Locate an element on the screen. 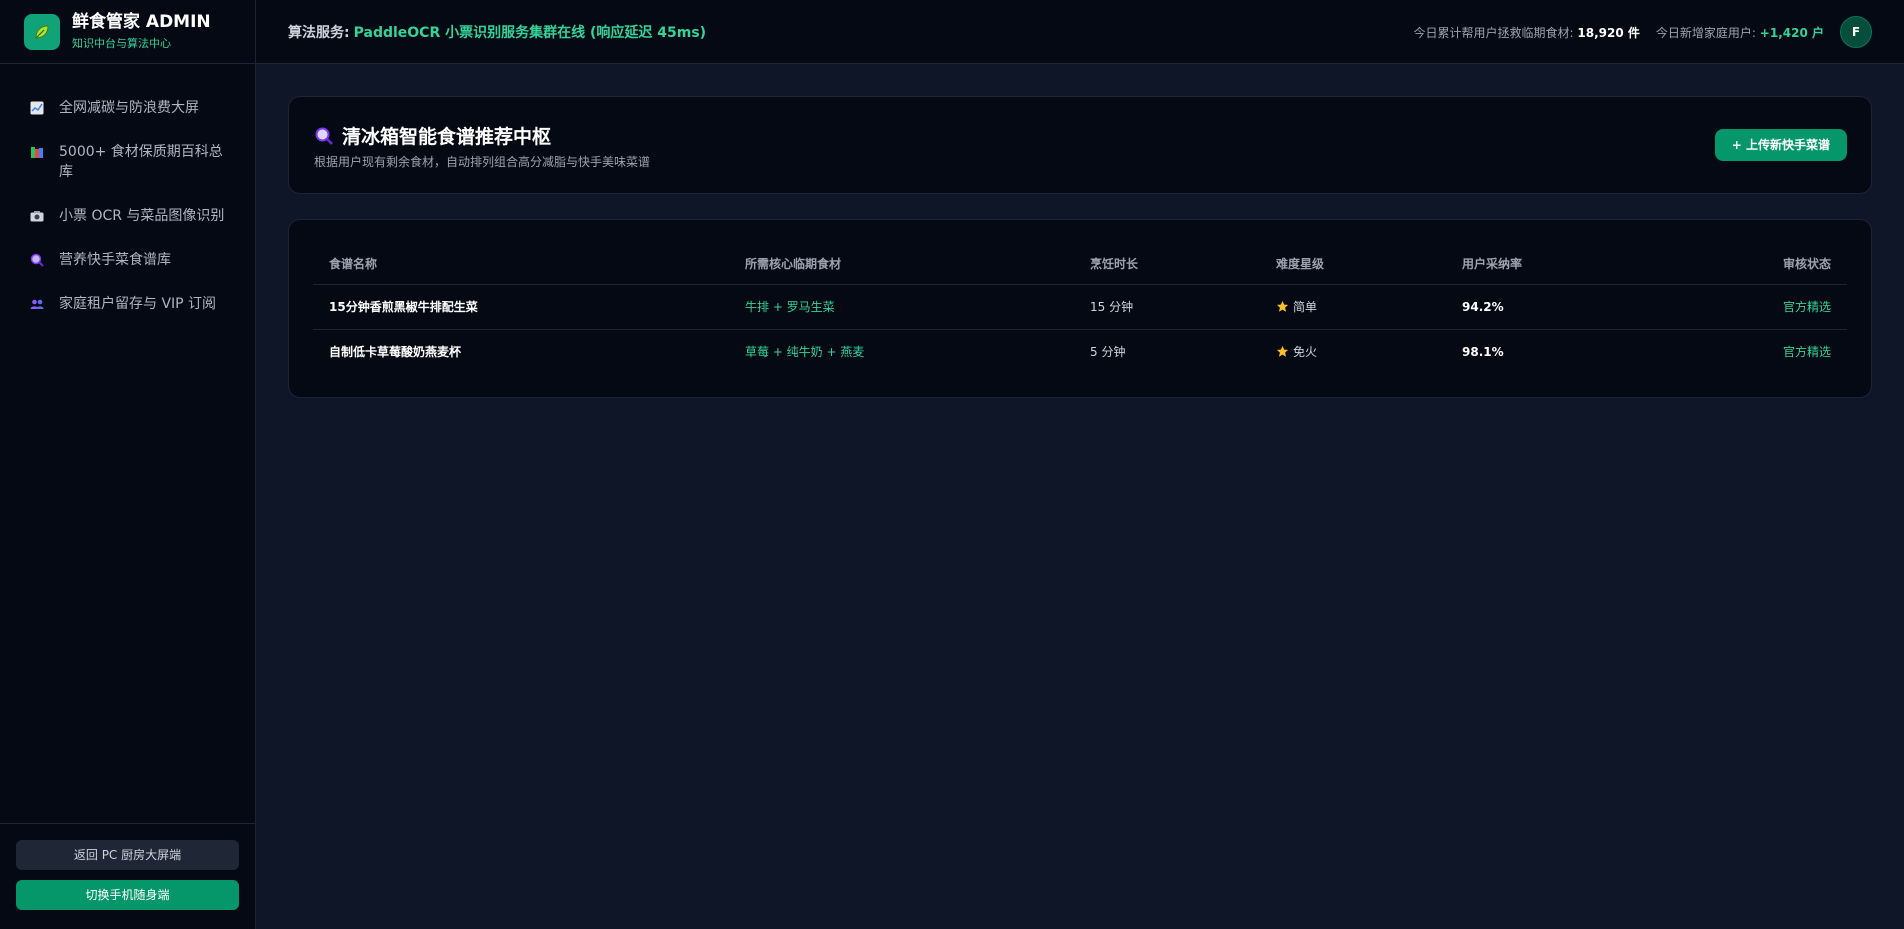 This screenshot has width=1904, height=929. recipe-adoption-rate: 98.1% is located at coordinates (1483, 351).